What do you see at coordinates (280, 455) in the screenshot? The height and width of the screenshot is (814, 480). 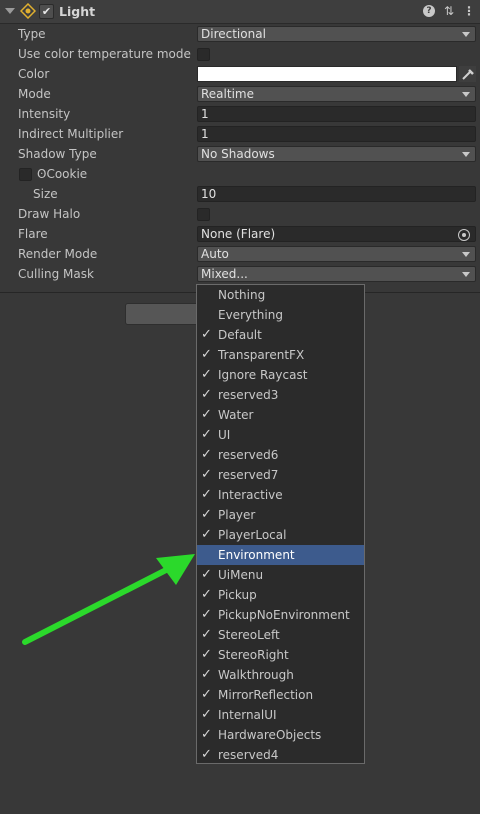 I see `menu-item-reserved6: ✓ reserved6` at bounding box center [280, 455].